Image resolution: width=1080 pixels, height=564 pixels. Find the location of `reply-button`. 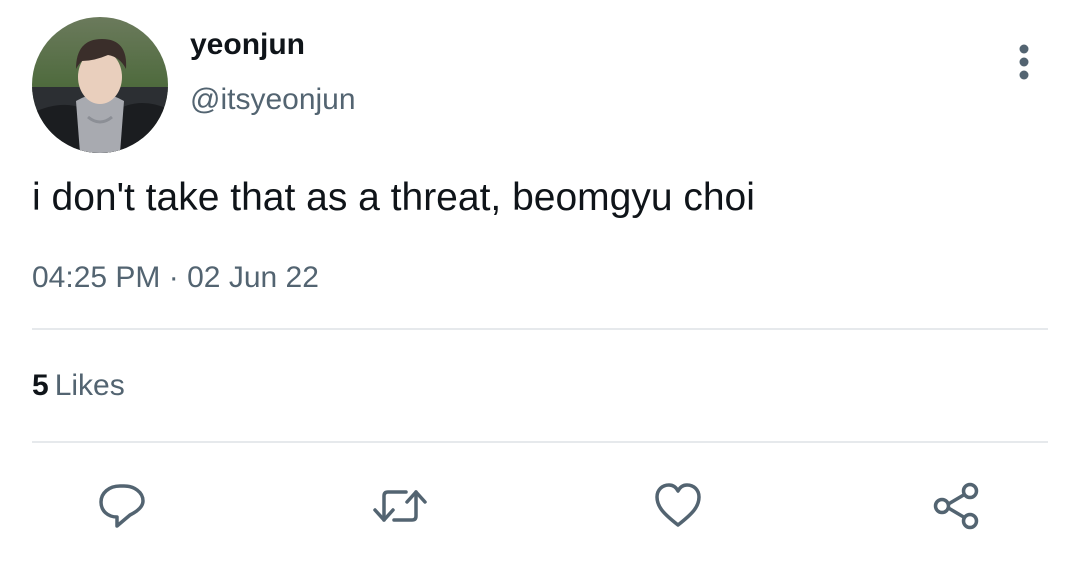

reply-button is located at coordinates (122, 506).